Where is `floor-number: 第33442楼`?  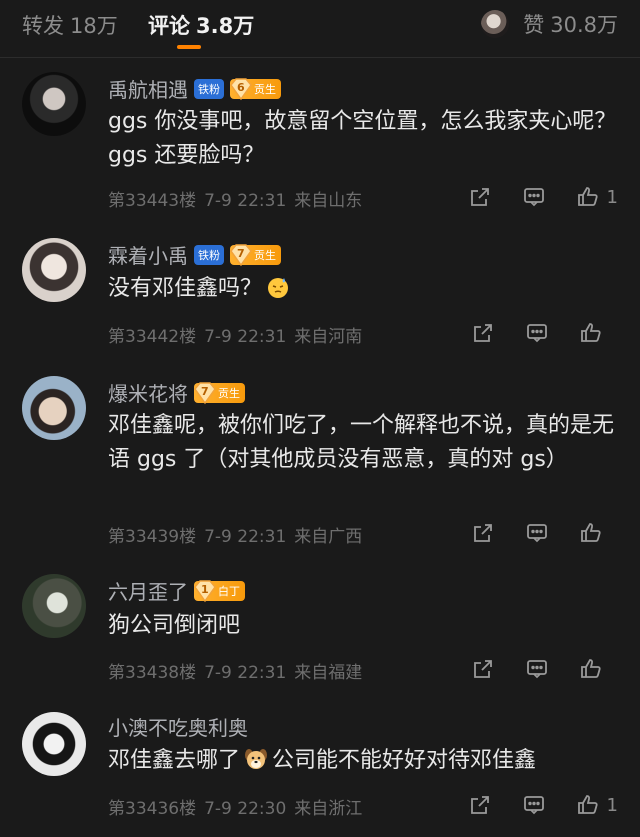 floor-number: 第33442楼 is located at coordinates (152, 337).